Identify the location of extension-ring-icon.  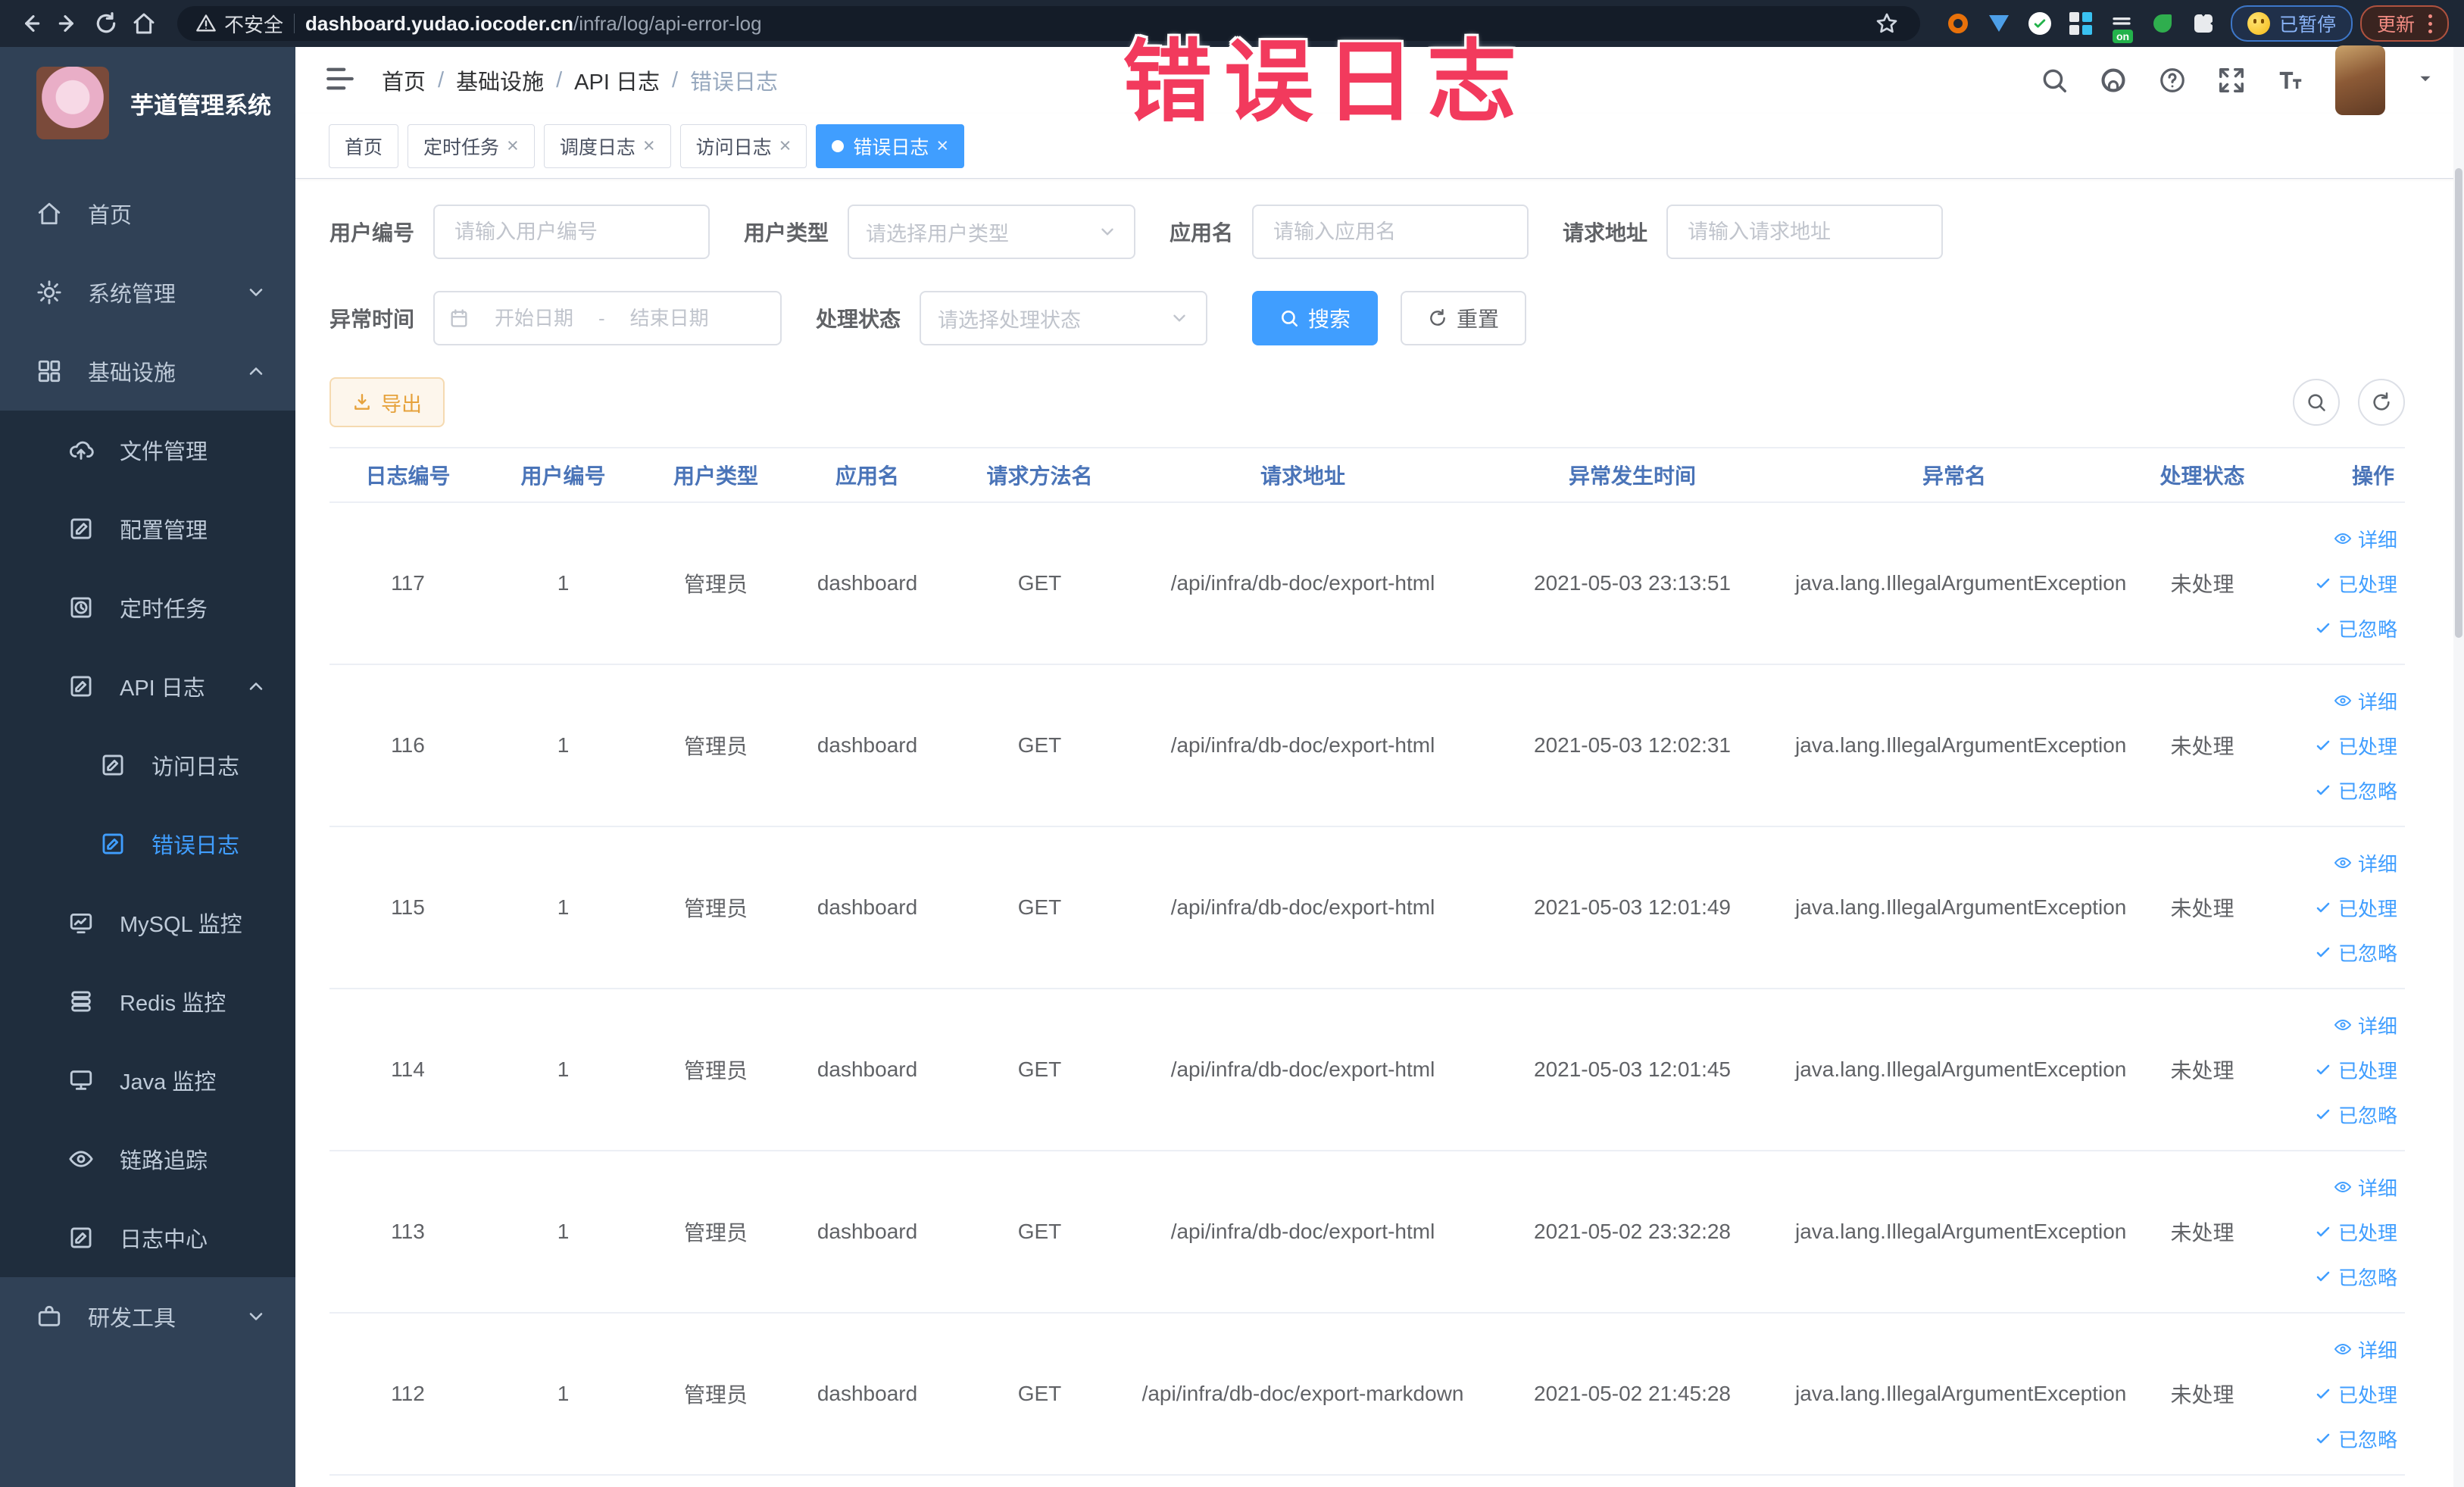
(1958, 23).